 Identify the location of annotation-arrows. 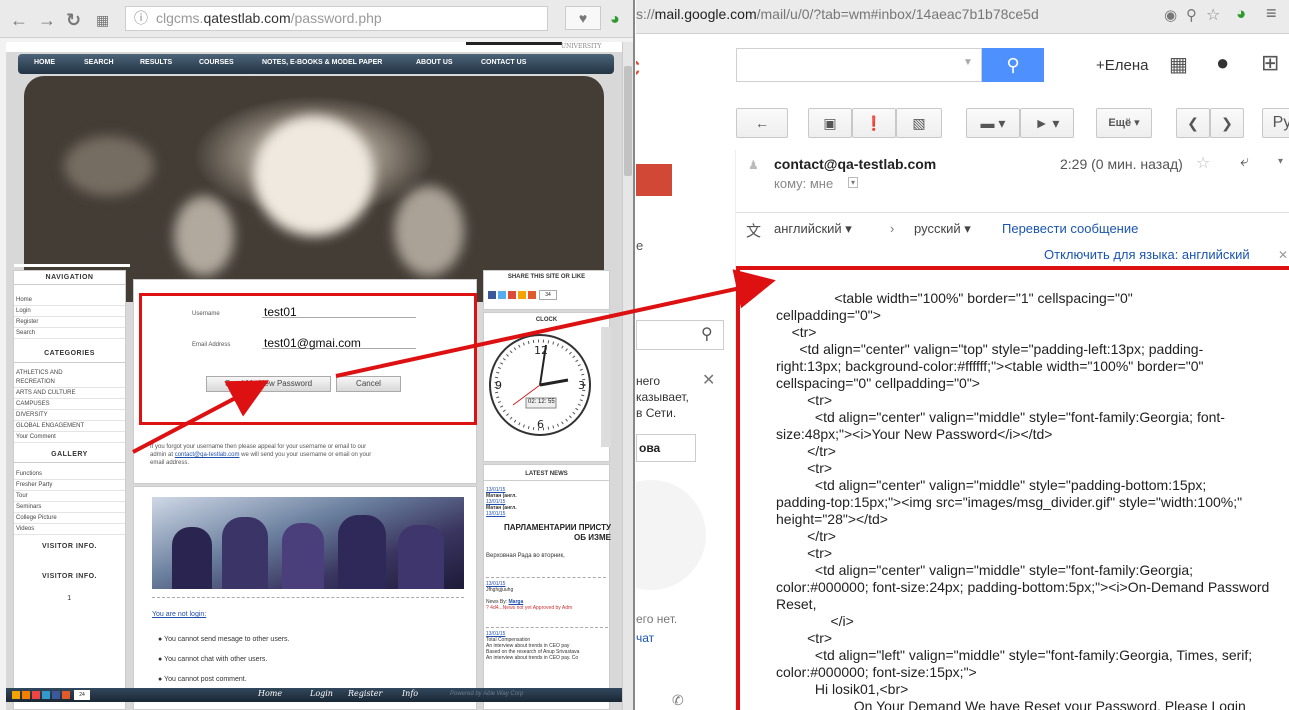
(454, 361).